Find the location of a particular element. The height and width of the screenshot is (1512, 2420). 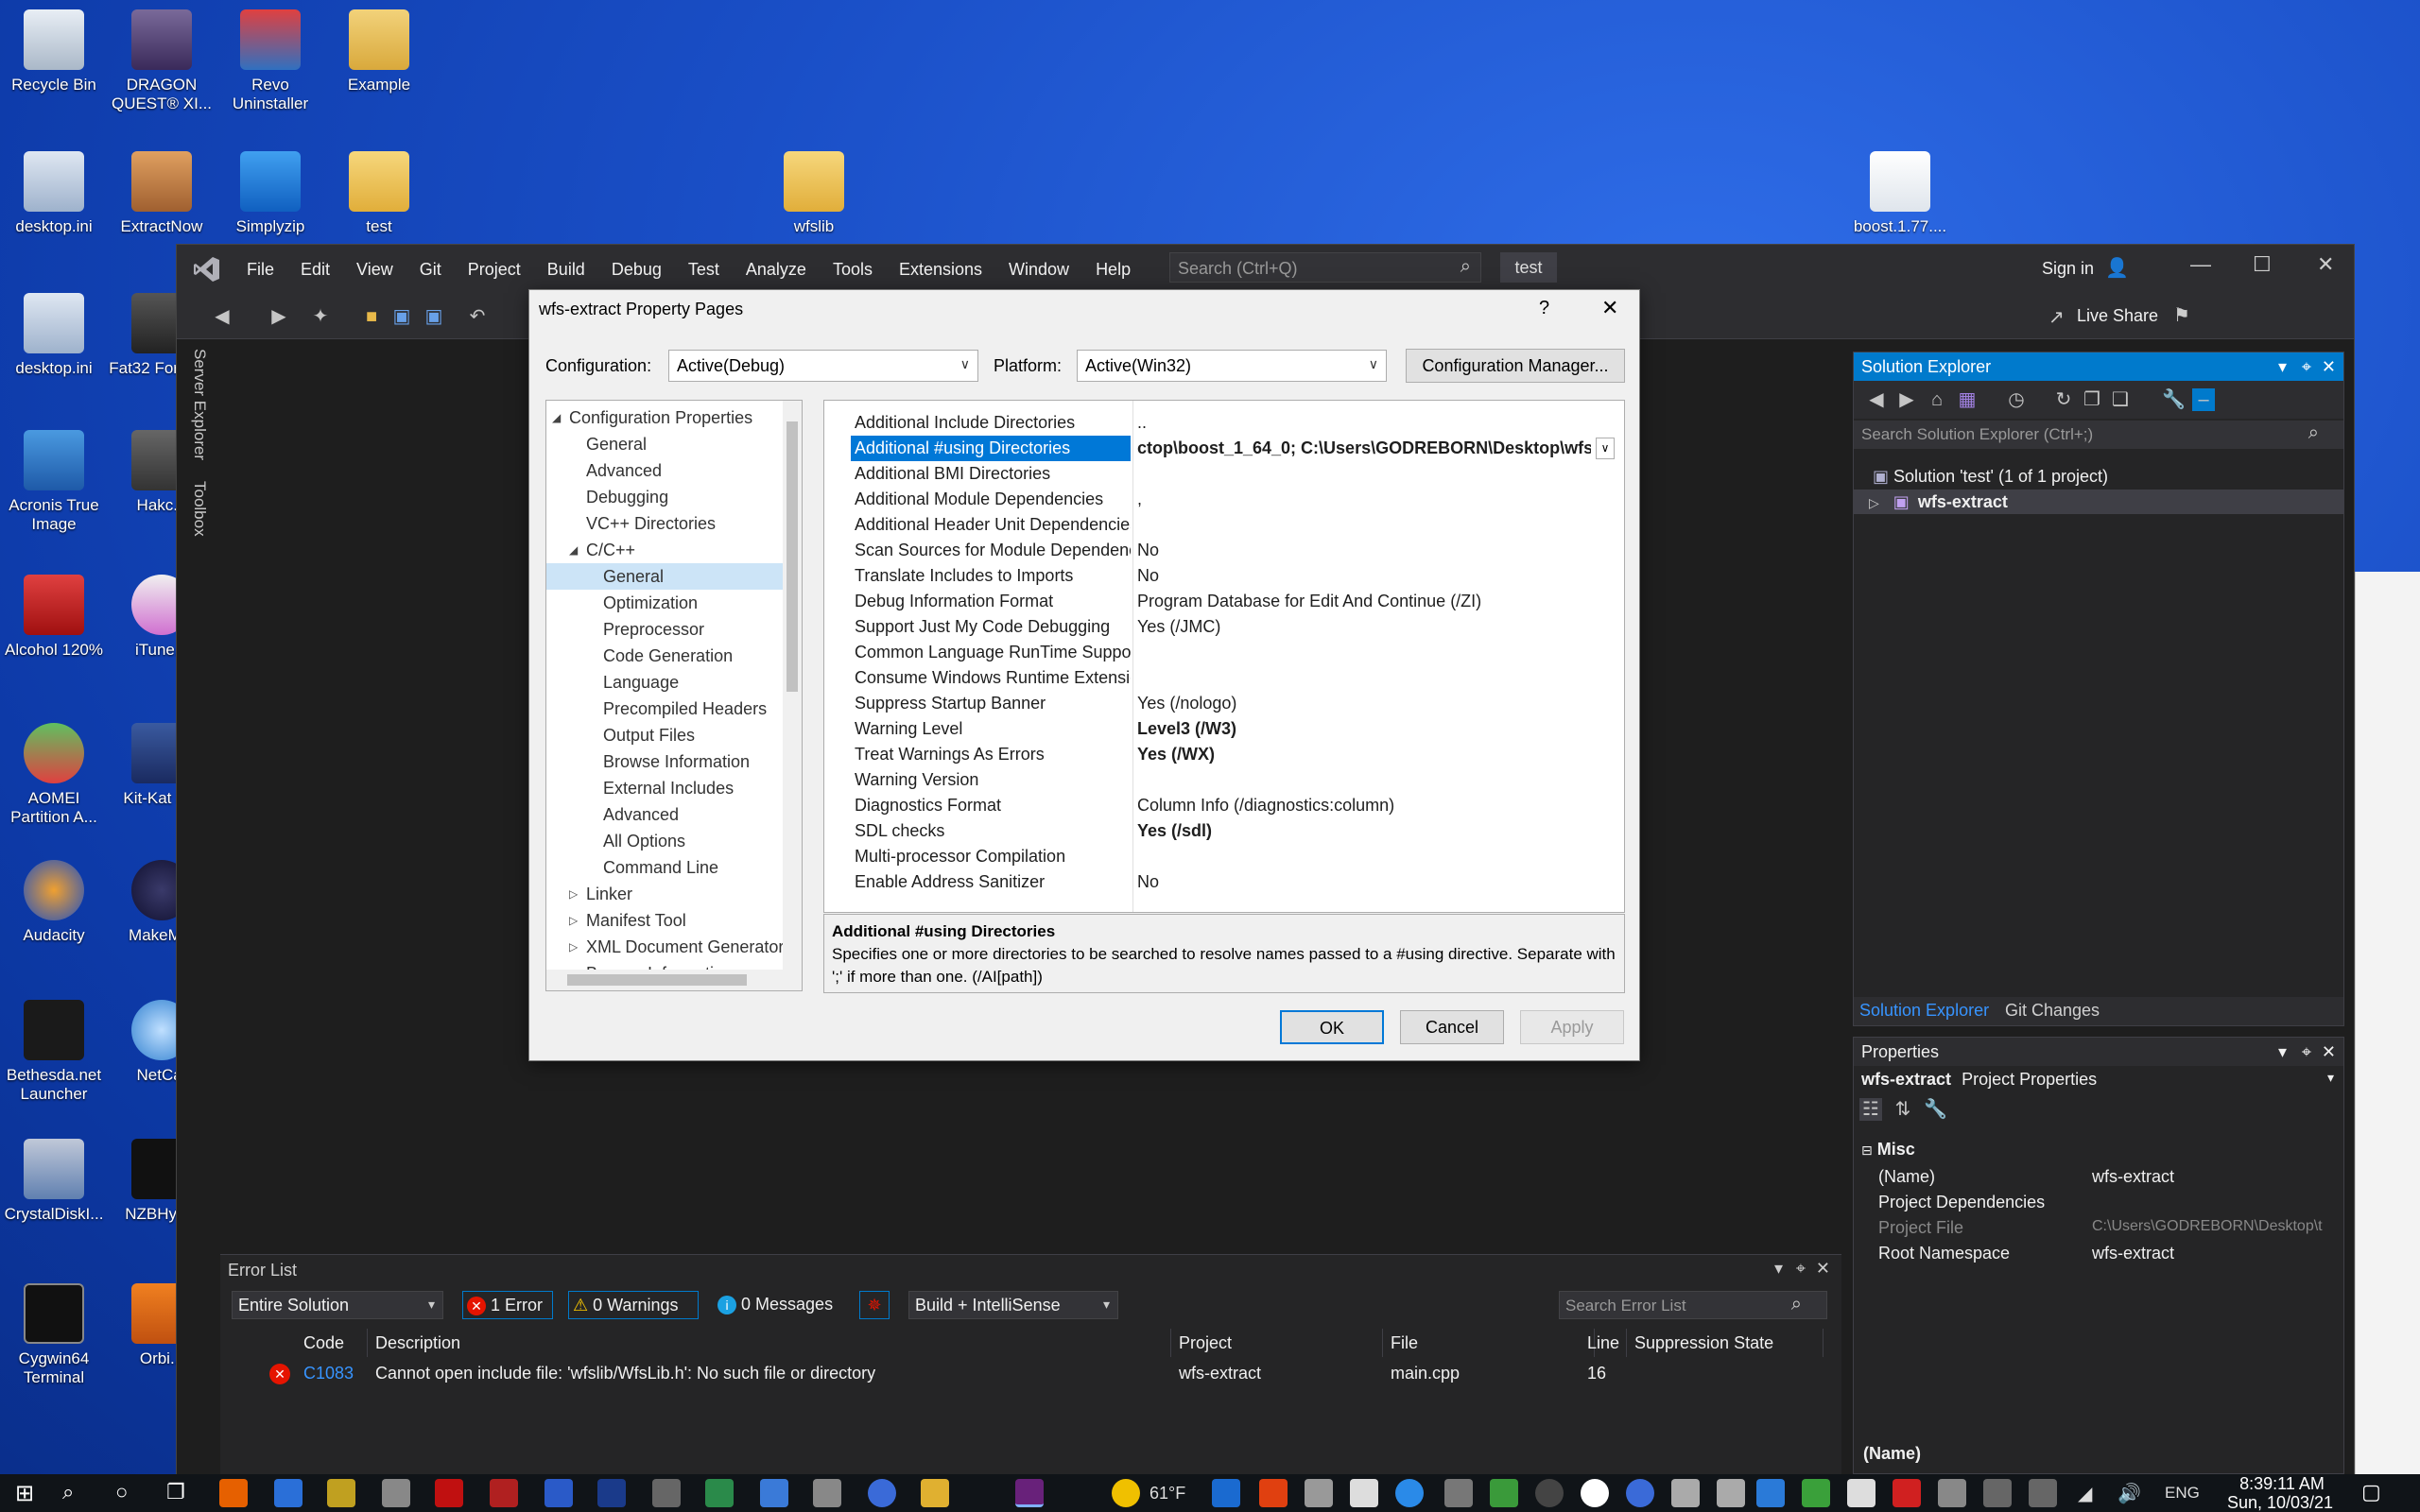

chevron-down-icon: ∨ is located at coordinates (1605, 448).